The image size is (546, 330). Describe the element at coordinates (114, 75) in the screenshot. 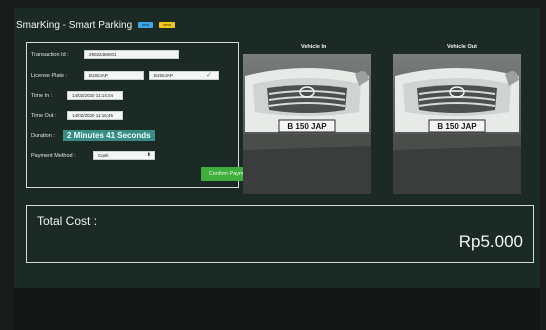

I see `license-plate-in-field: B150JAP` at that location.